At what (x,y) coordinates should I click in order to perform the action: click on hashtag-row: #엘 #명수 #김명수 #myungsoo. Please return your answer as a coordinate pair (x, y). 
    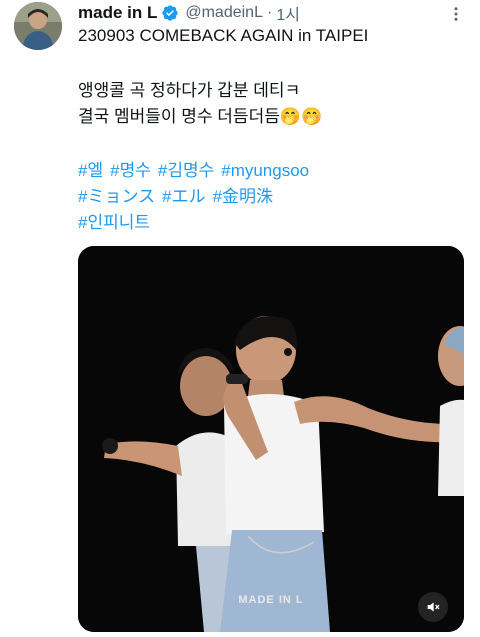
    Looking at the image, I should click on (197, 171).